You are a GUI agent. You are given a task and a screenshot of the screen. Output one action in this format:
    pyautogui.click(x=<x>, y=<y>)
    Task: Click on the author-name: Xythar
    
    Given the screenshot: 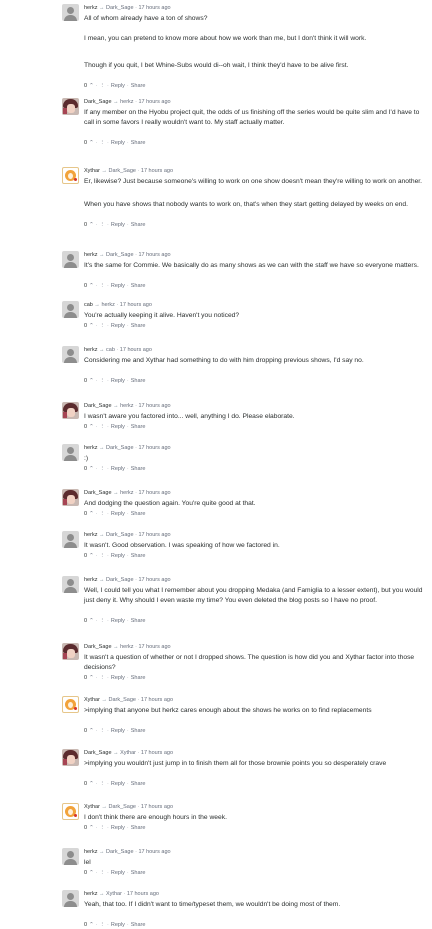 What is the action you would take?
    pyautogui.click(x=92, y=807)
    